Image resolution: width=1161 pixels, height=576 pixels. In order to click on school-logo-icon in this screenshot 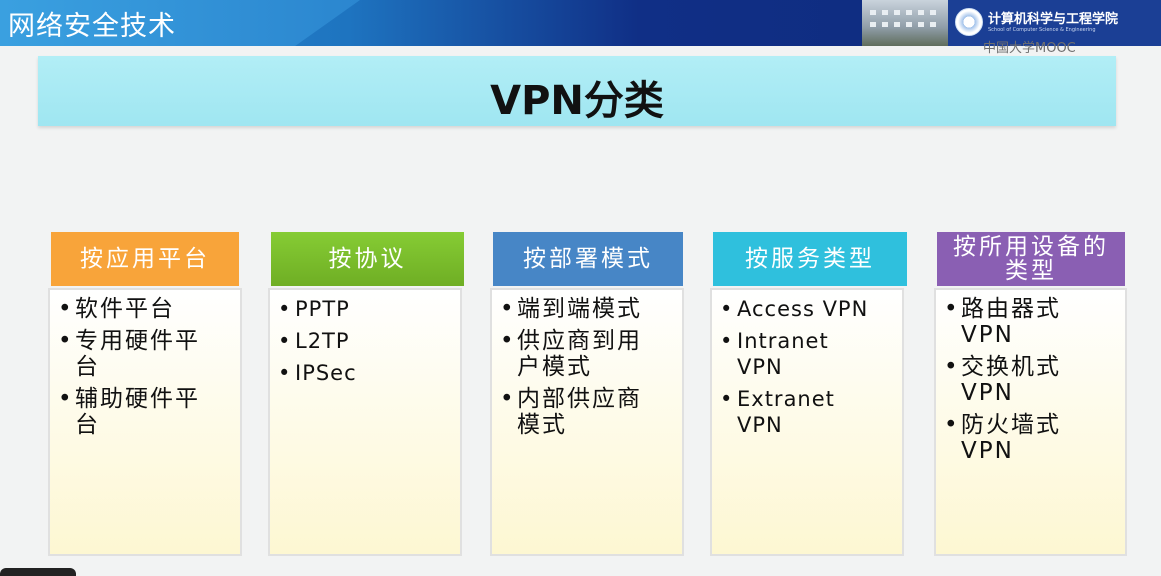, I will do `click(969, 22)`.